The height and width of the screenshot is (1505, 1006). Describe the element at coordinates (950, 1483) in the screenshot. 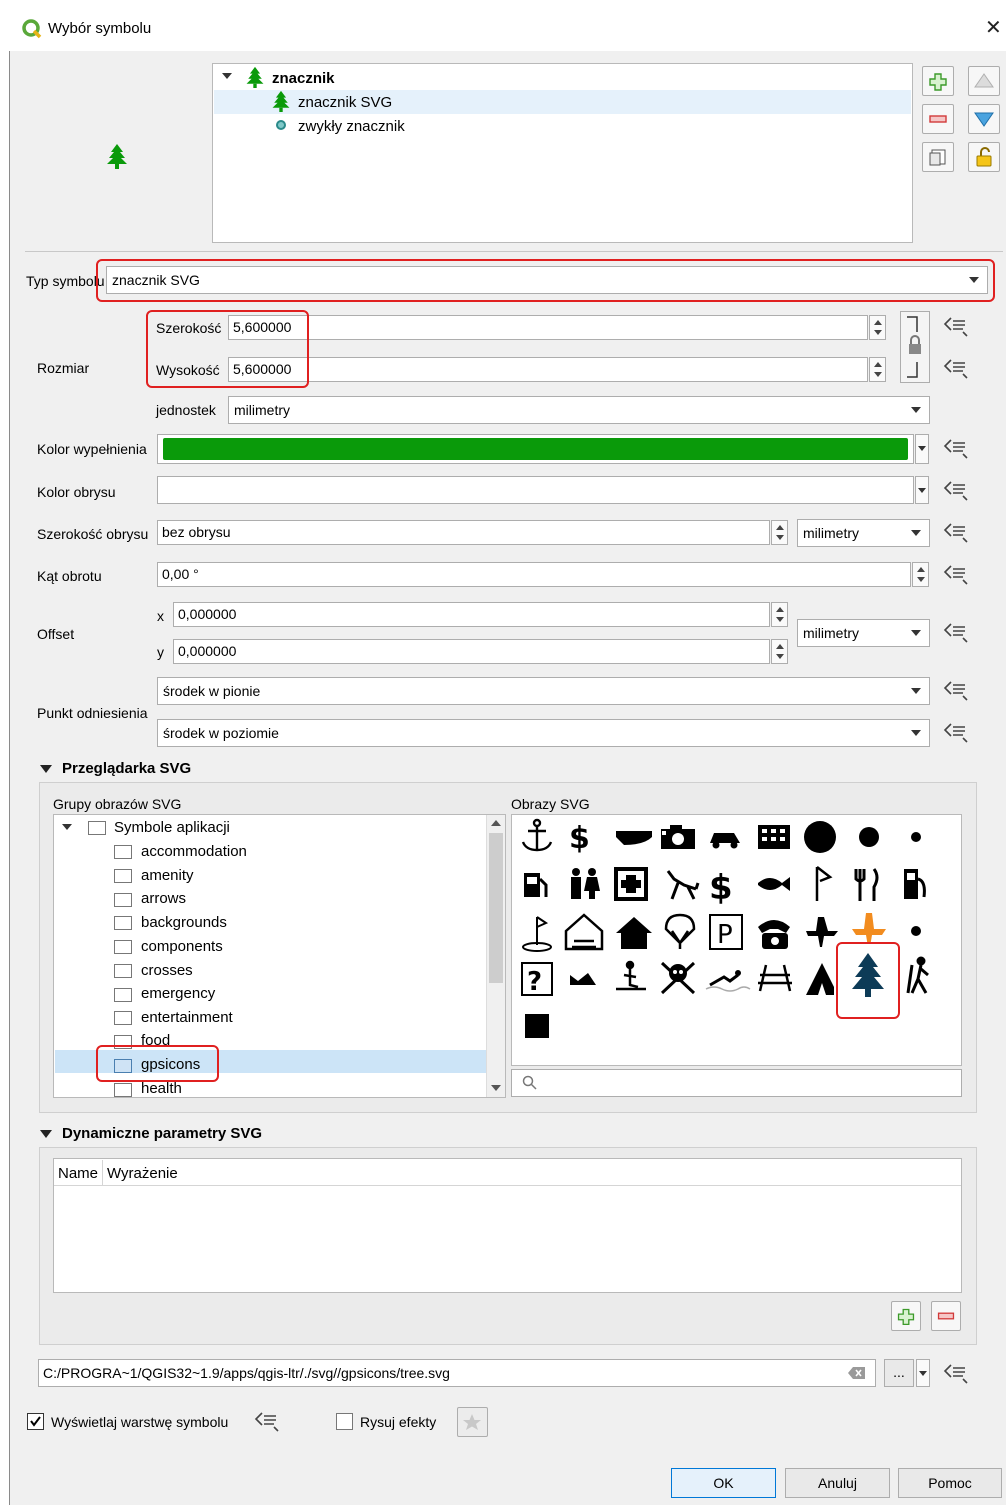

I see `help-button: Pomoc` at that location.